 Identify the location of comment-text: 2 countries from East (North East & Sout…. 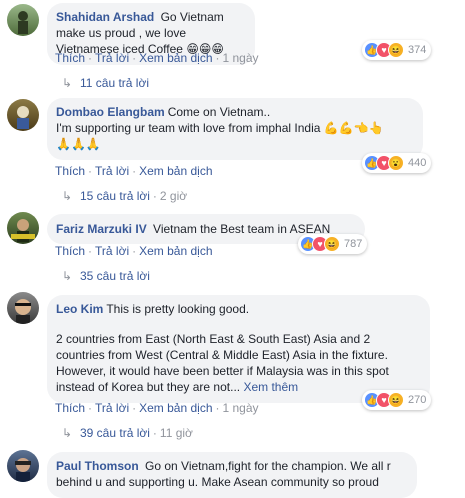
(222, 363).